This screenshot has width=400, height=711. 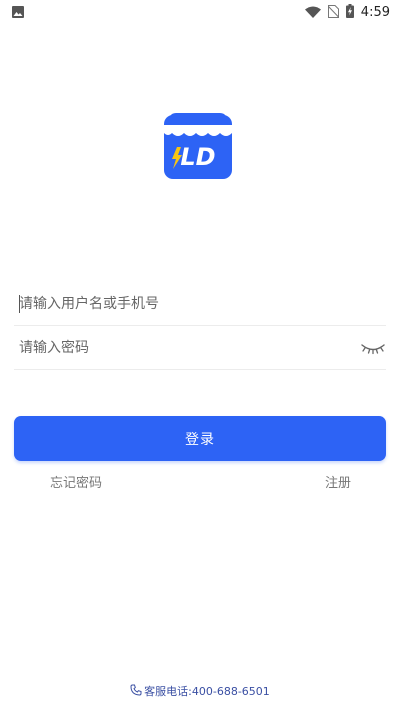 I want to click on service-hotline-text: 客服电话:400-688-6501, so click(x=207, y=691).